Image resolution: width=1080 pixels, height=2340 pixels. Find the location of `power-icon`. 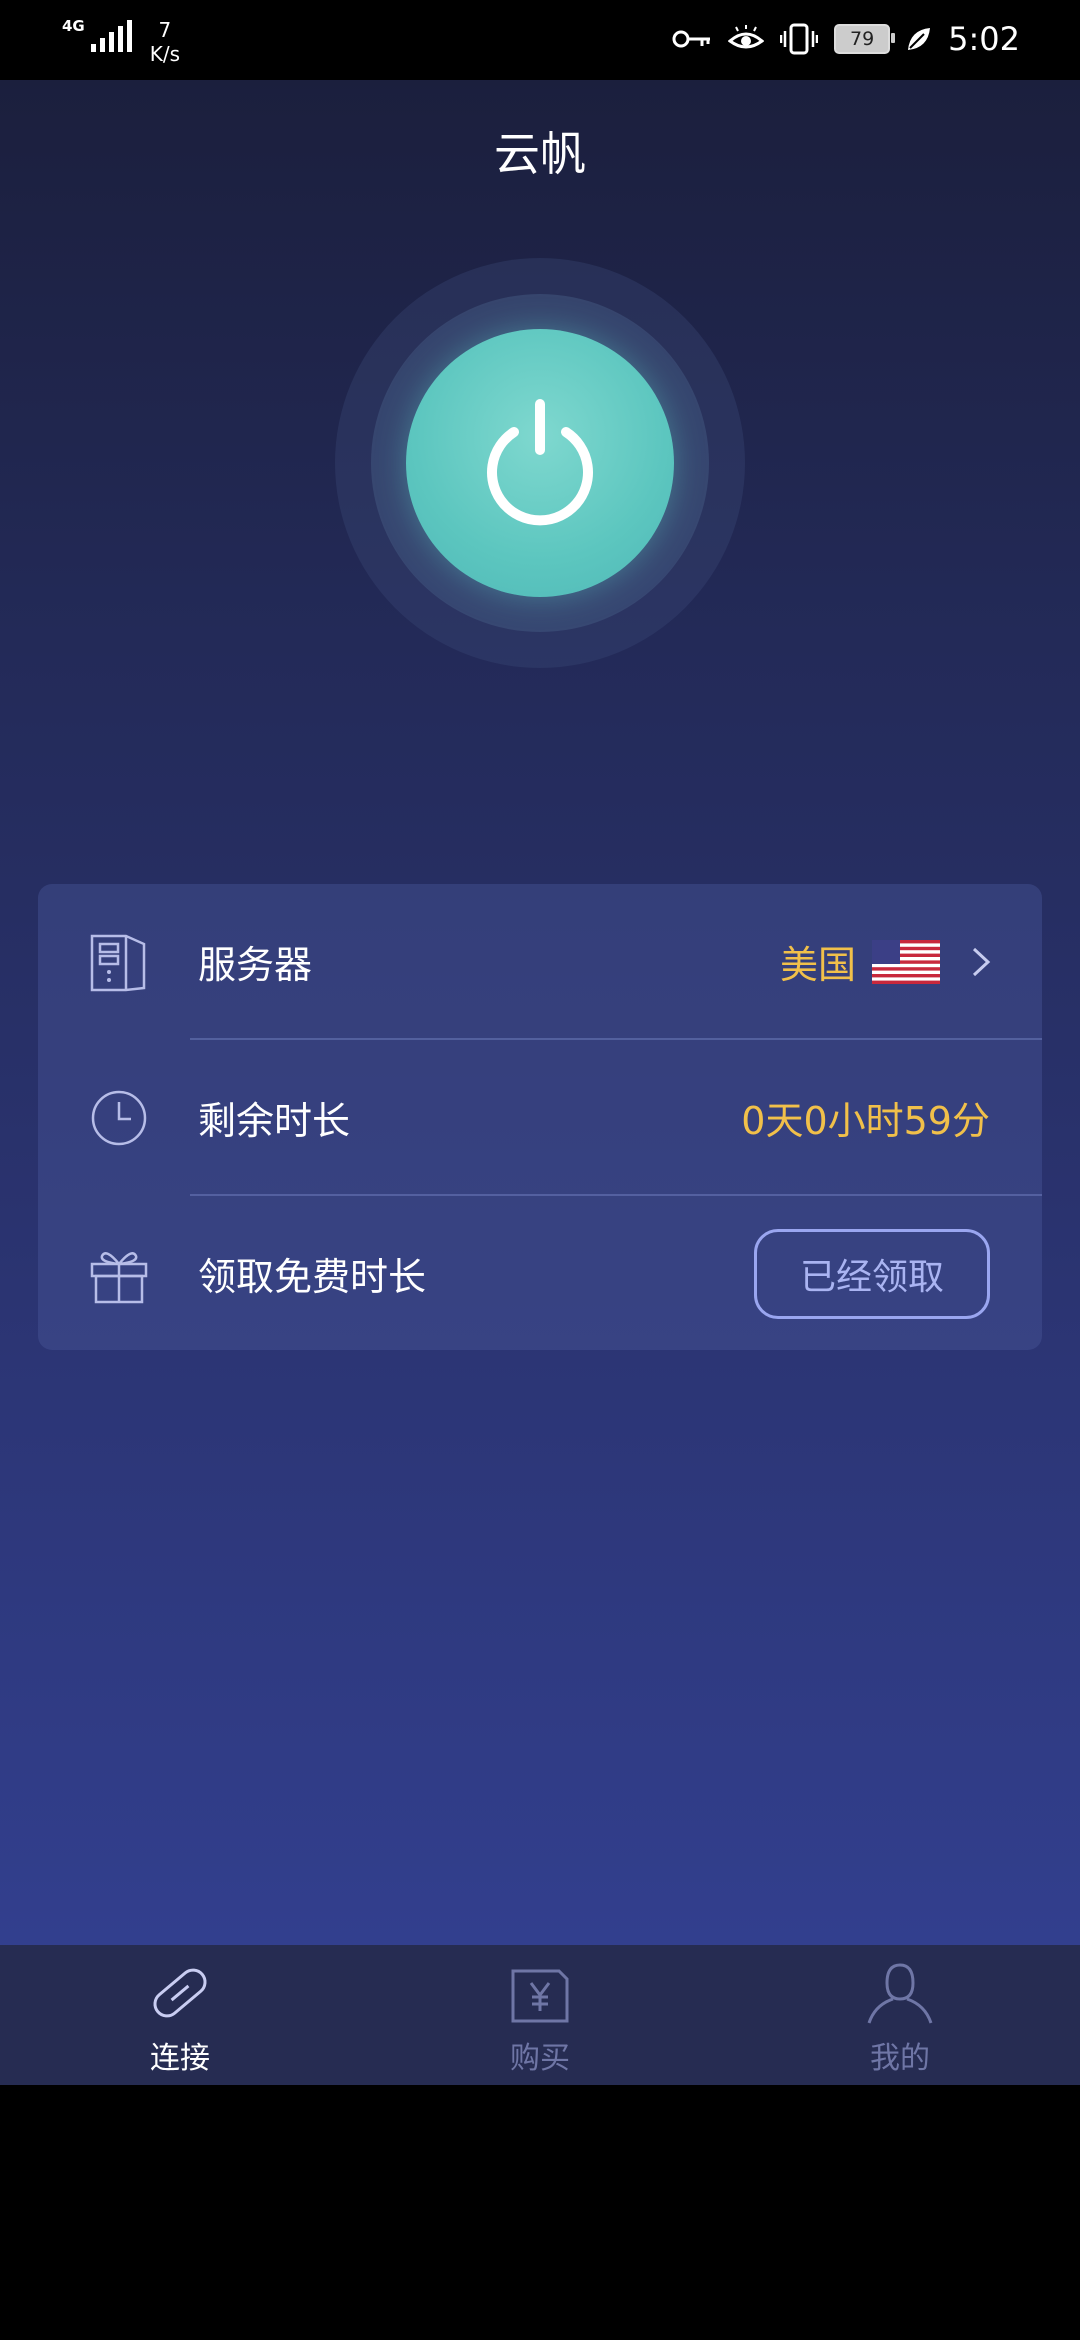

power-icon is located at coordinates (540, 462).